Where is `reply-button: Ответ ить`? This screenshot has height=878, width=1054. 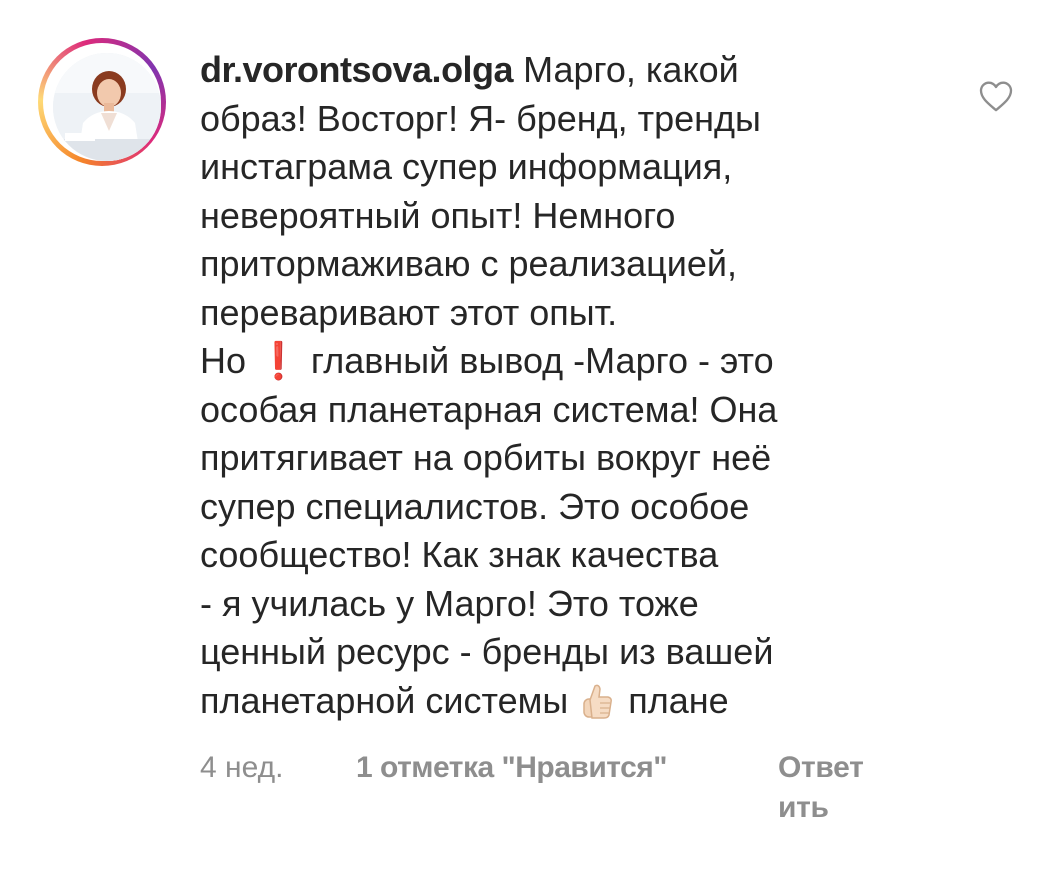 reply-button: Ответ ить is located at coordinates (838, 788).